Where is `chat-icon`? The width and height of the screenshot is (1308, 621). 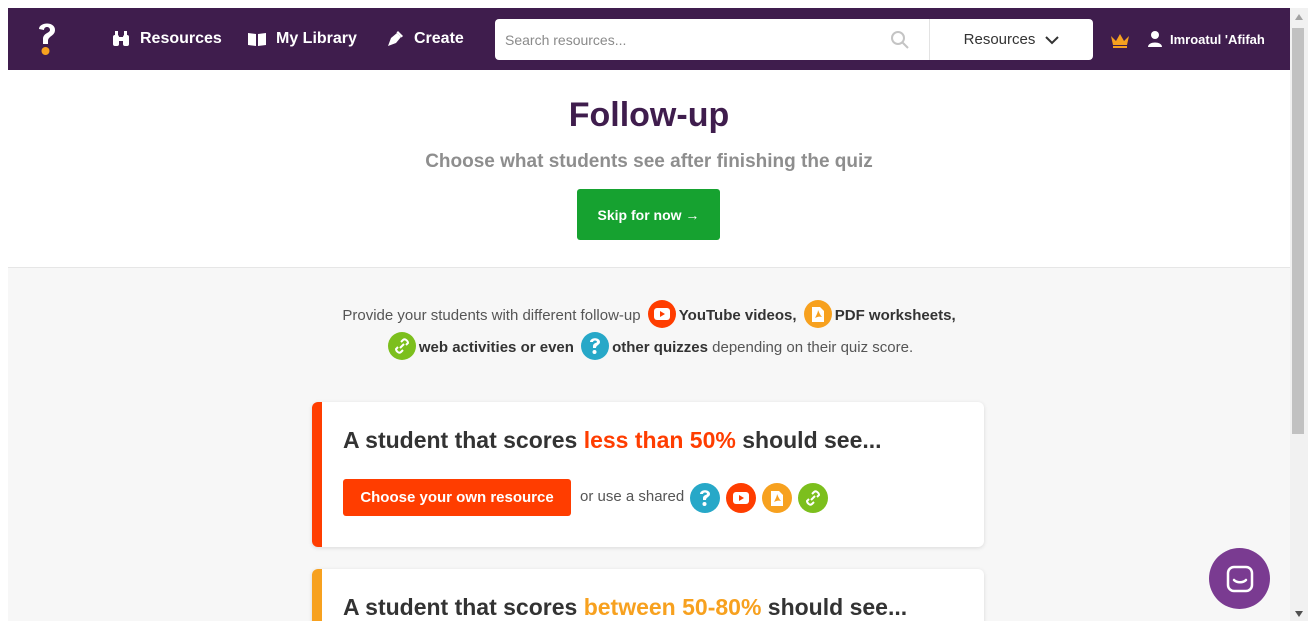 chat-icon is located at coordinates (1239, 578).